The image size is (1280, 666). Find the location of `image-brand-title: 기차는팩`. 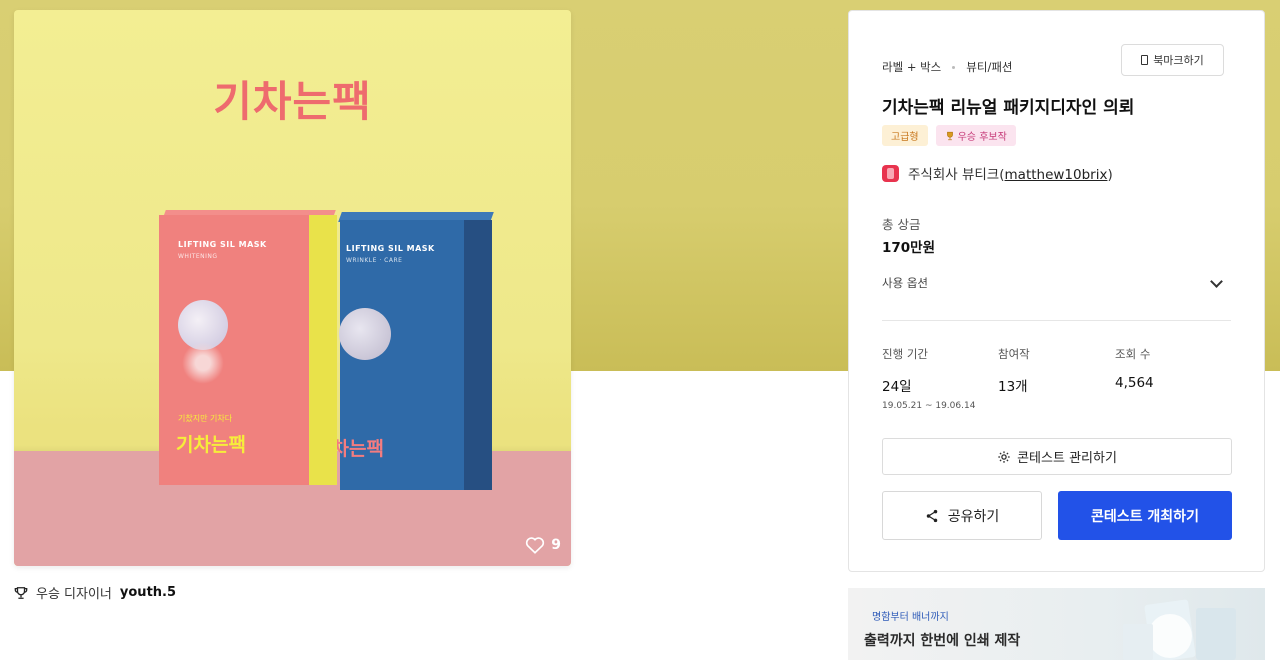

image-brand-title: 기차는팩 is located at coordinates (292, 101).